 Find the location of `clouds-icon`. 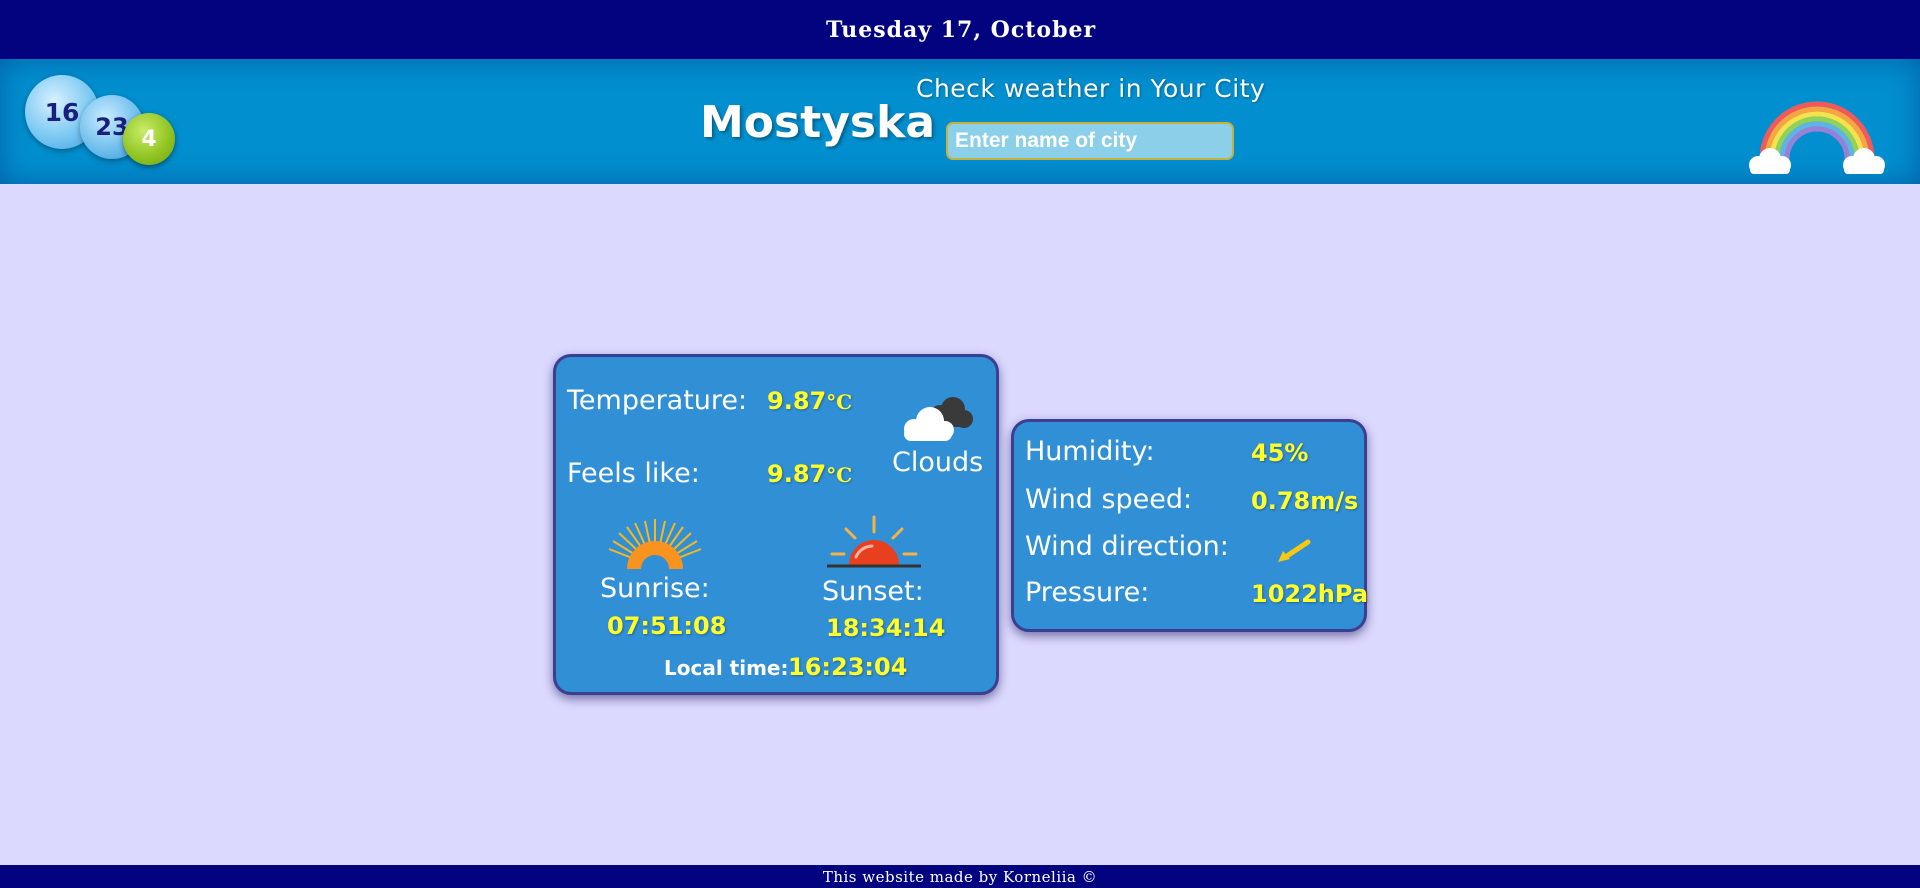

clouds-icon is located at coordinates (936, 422).